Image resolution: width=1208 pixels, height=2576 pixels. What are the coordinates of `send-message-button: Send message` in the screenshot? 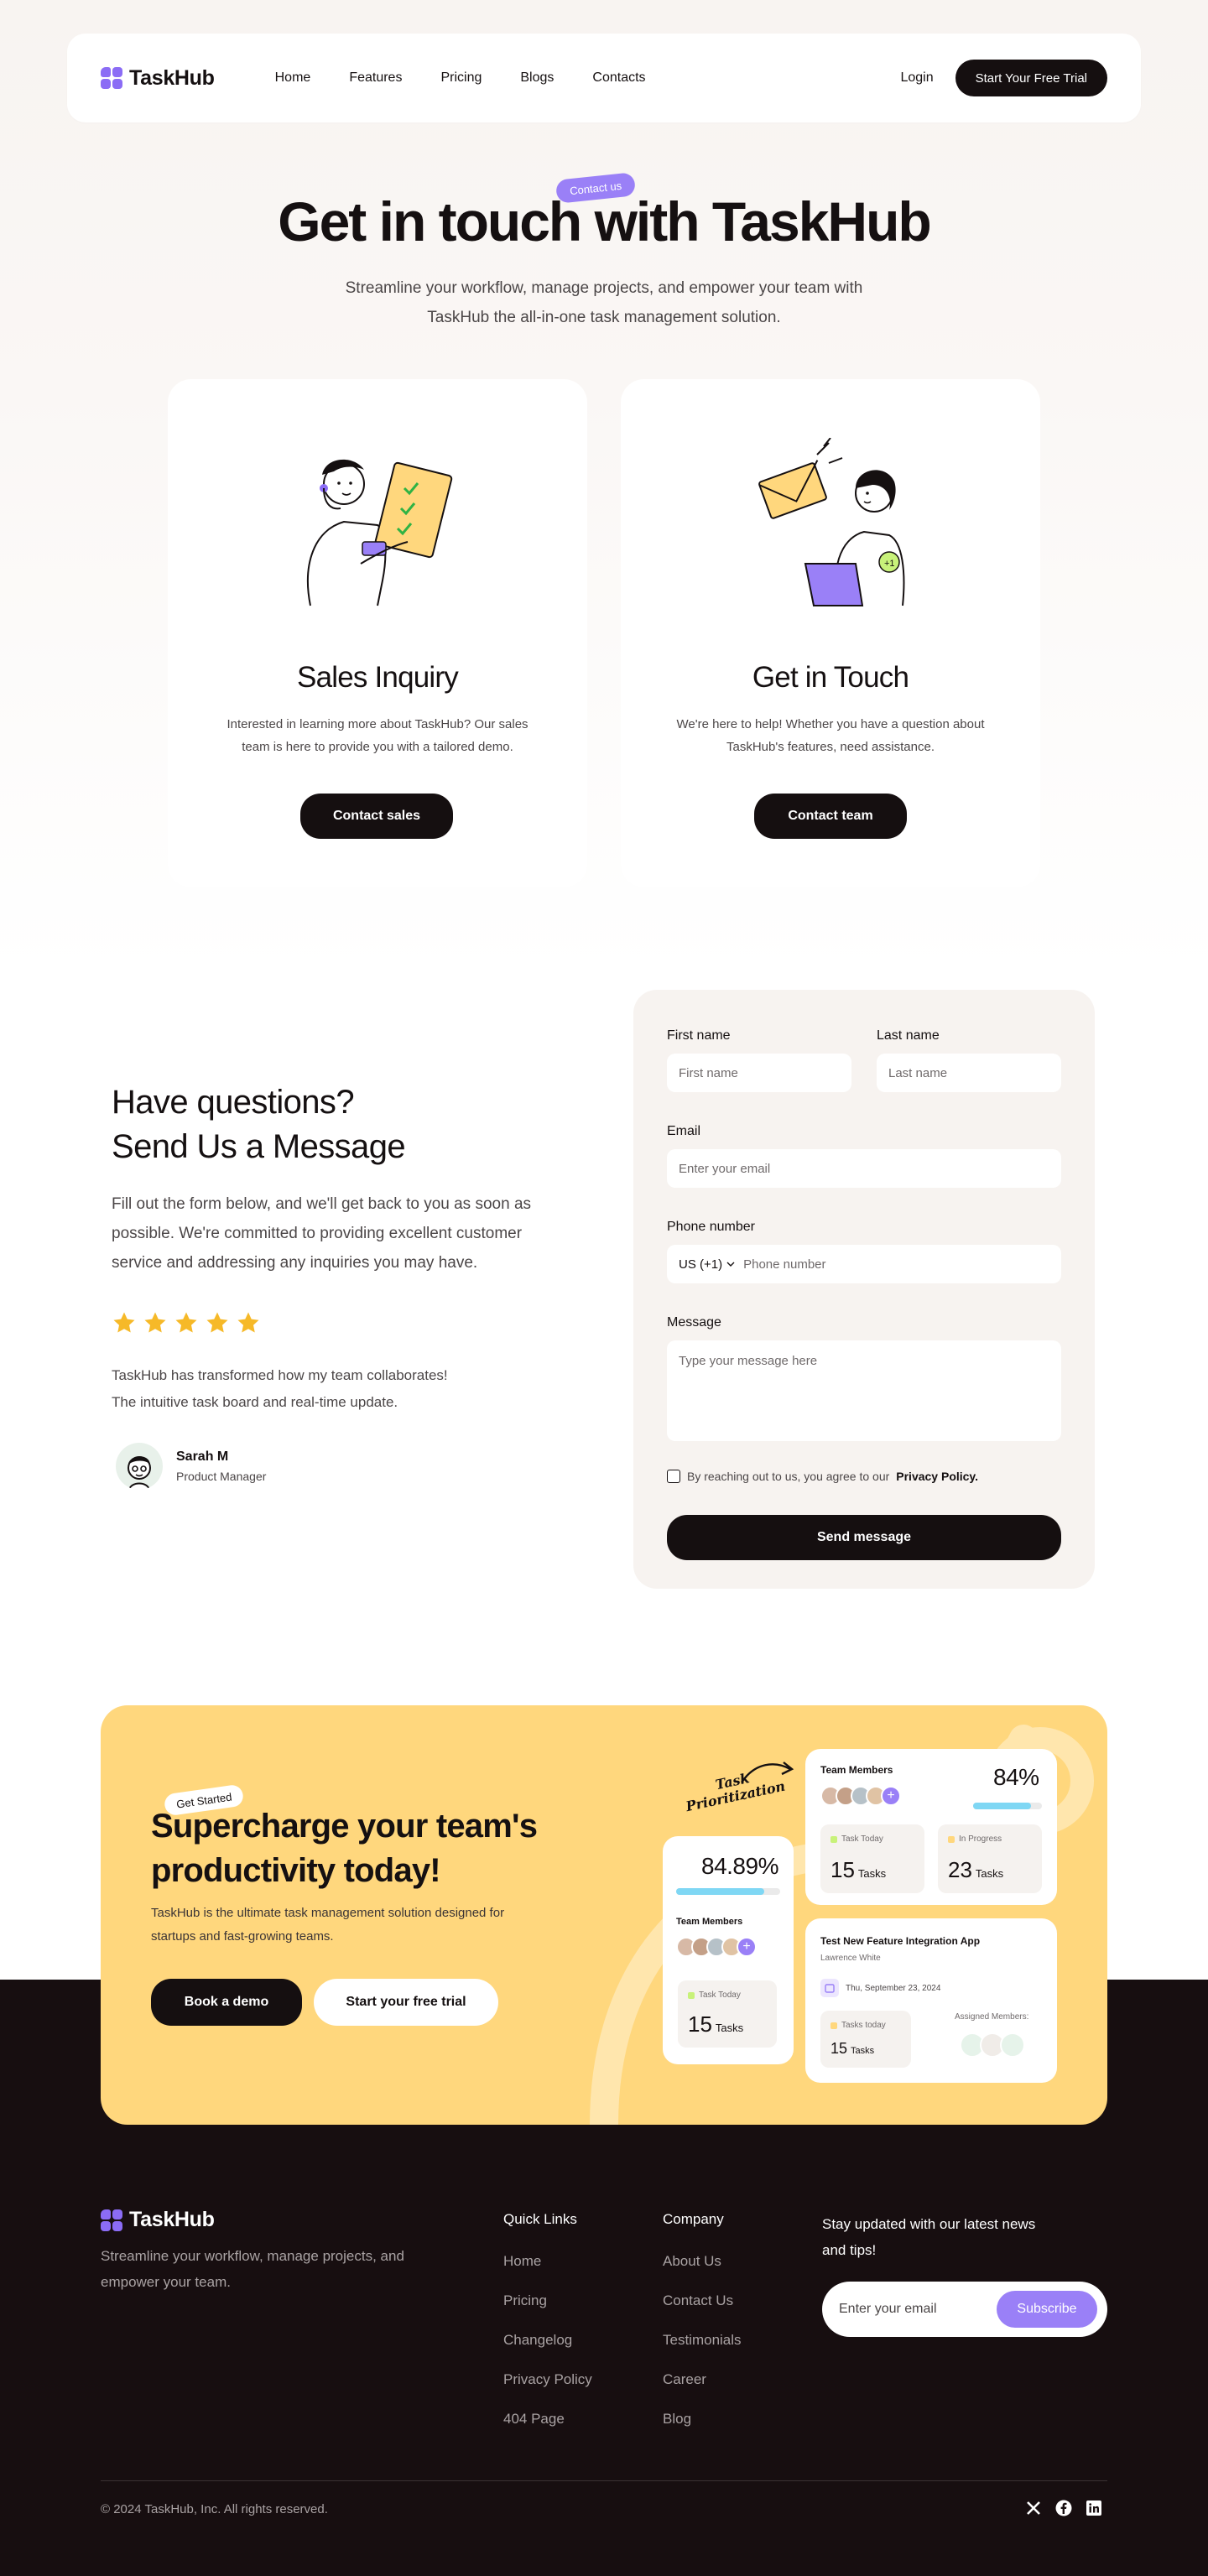 It's located at (864, 1537).